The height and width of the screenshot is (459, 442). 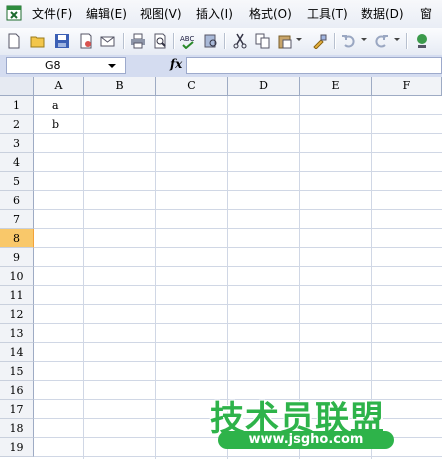 I want to click on hyperlink-icon, so click(x=422, y=41).